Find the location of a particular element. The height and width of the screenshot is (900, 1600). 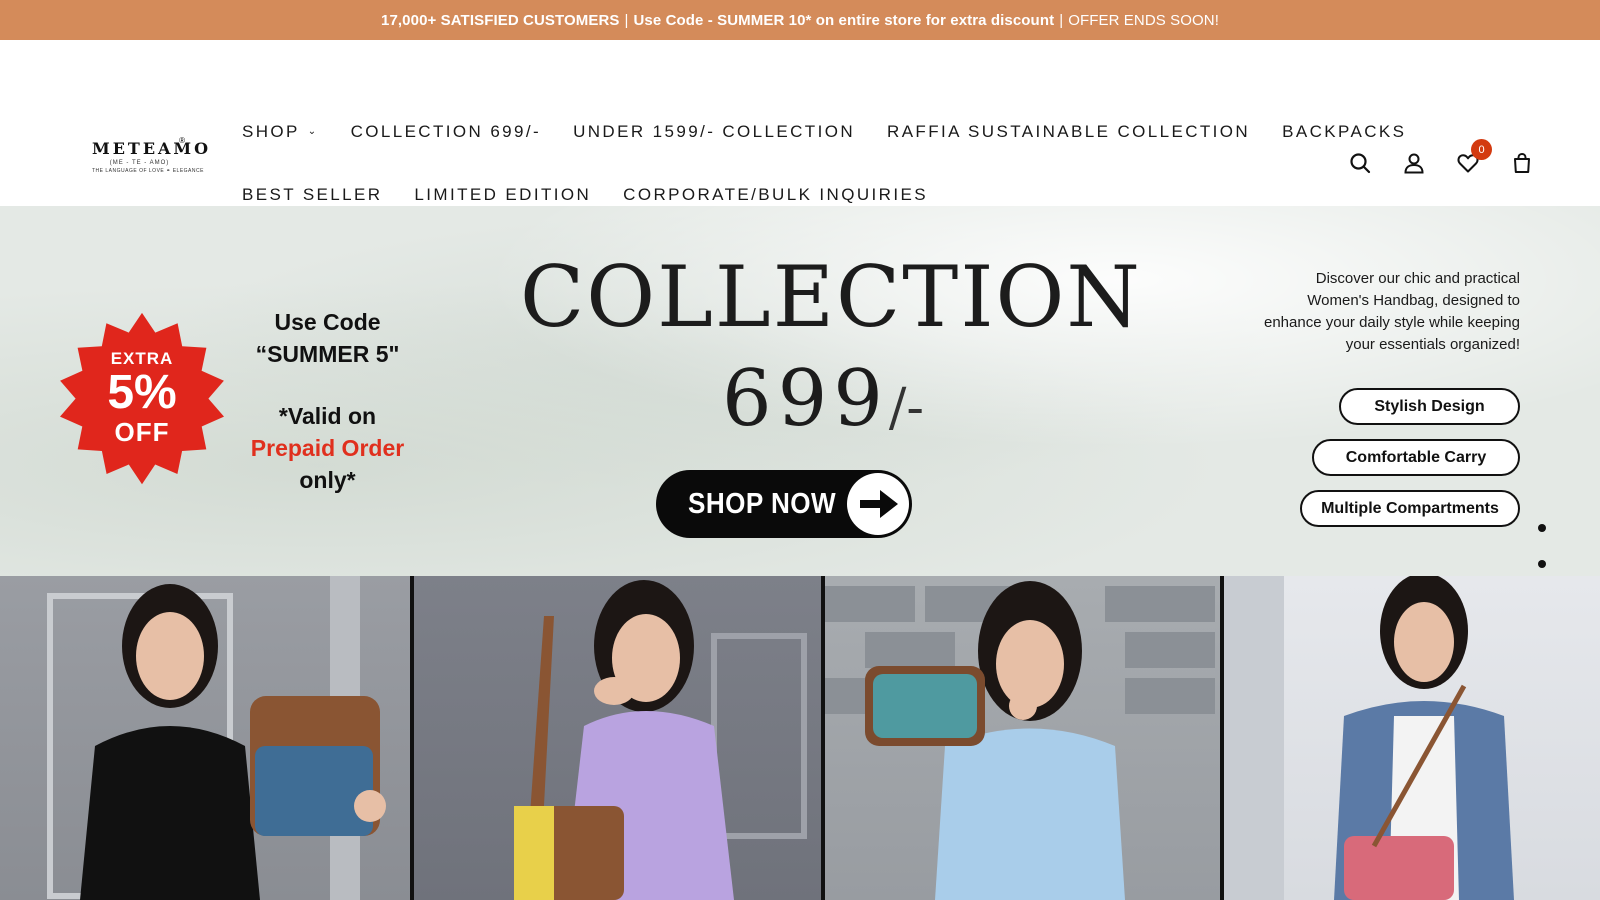

hero-price-suffix: /- is located at coordinates (906, 408).